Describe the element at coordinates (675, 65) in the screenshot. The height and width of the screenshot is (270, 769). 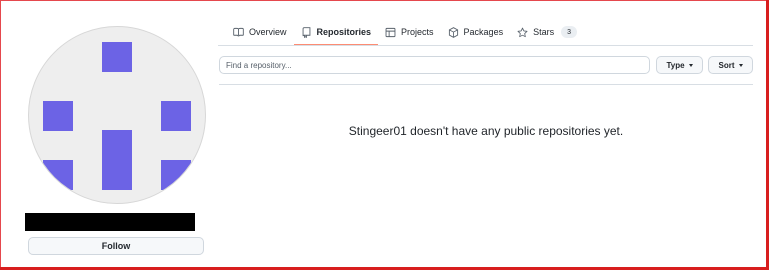
I see `type-filter-label: Type` at that location.